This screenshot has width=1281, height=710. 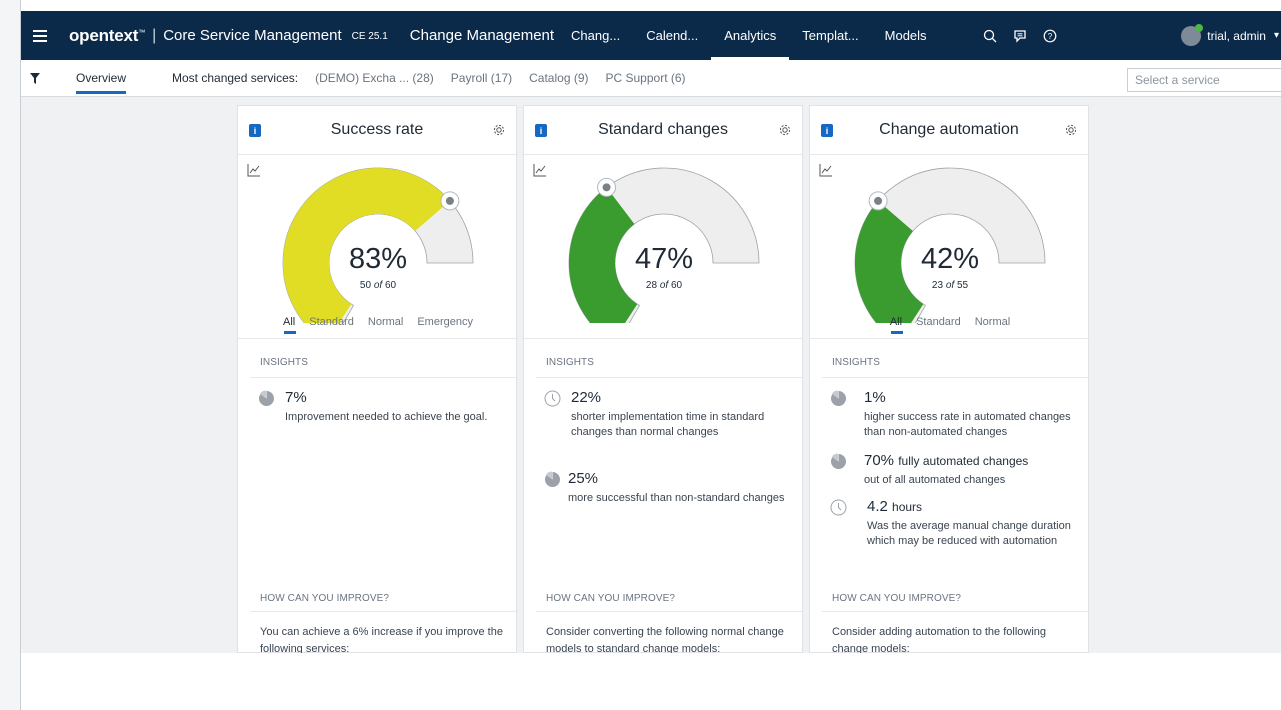 I want to click on version-label: CE 25.1, so click(x=369, y=36).